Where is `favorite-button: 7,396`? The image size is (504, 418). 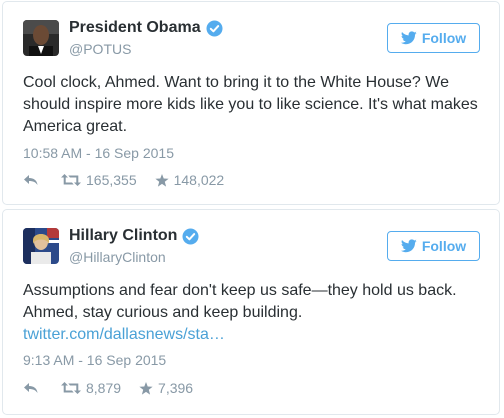
favorite-button: 7,396 is located at coordinates (166, 388).